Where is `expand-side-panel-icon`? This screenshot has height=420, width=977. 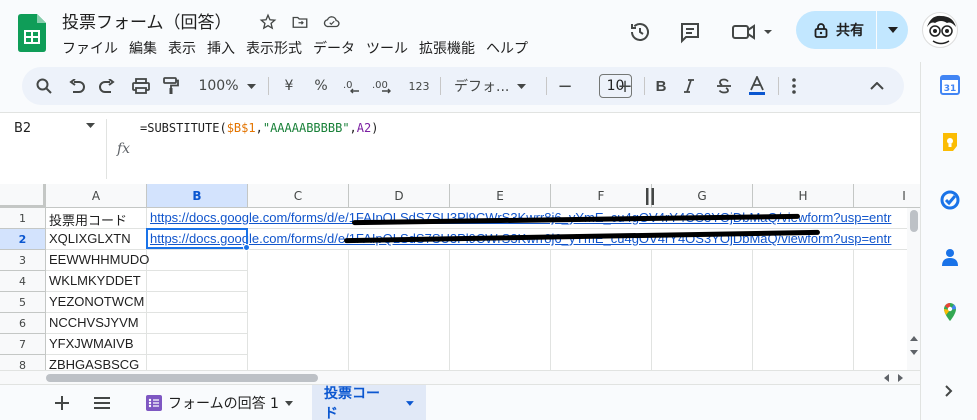 expand-side-panel-icon is located at coordinates (949, 391).